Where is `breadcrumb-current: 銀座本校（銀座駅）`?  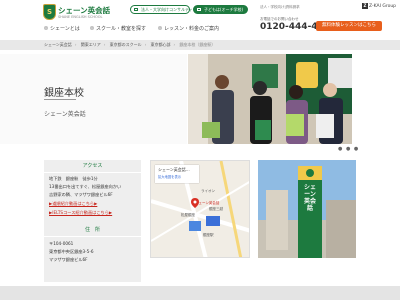 breadcrumb-current: 銀座本校（銀座駅） is located at coordinates (197, 44).